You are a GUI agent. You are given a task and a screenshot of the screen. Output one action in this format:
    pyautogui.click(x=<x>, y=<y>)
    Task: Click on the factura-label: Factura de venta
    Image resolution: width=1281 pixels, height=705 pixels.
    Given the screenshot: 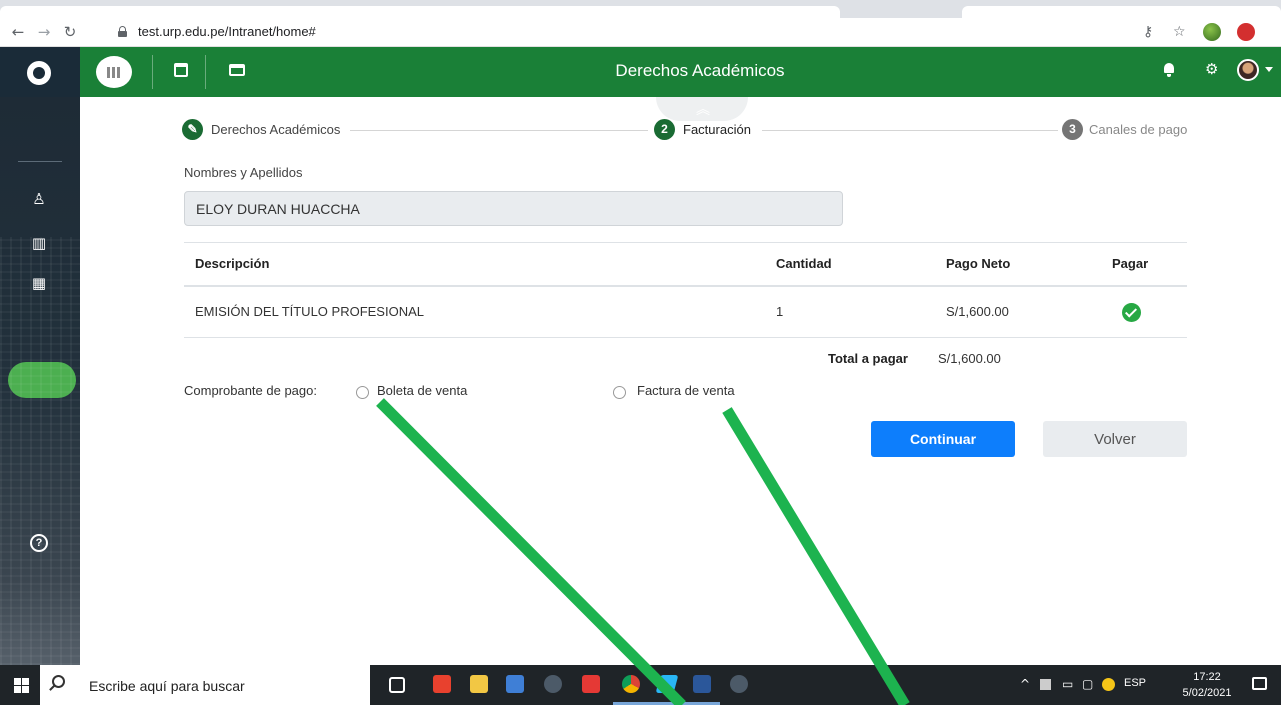 What is the action you would take?
    pyautogui.click(x=686, y=390)
    